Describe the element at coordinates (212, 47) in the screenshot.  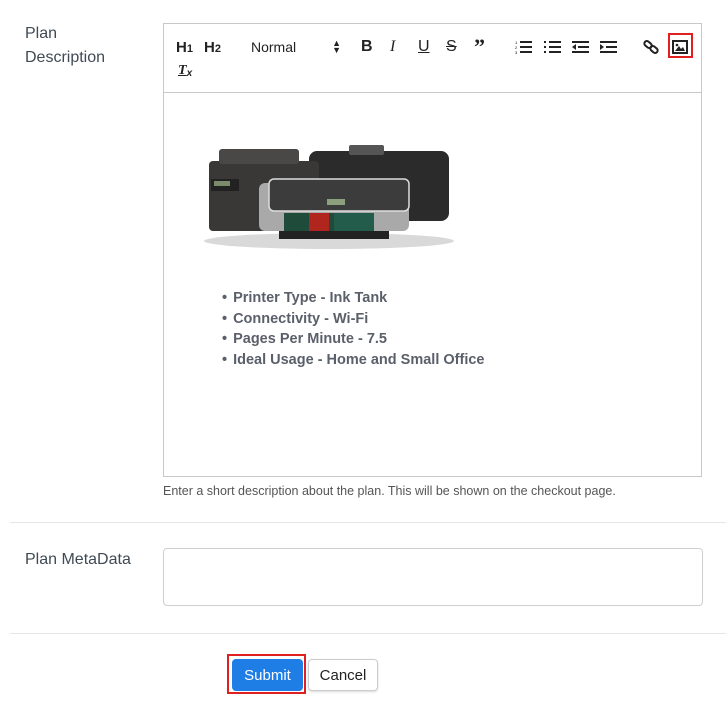
I see `header-2-button: H2` at that location.